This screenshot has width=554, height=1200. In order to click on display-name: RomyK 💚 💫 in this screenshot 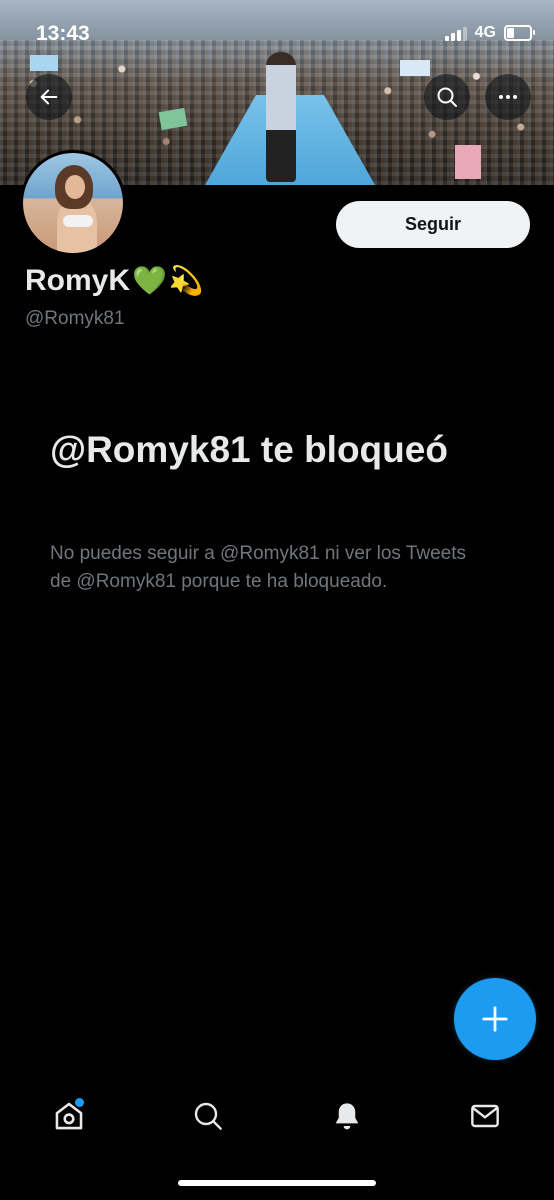, I will do `click(114, 281)`.